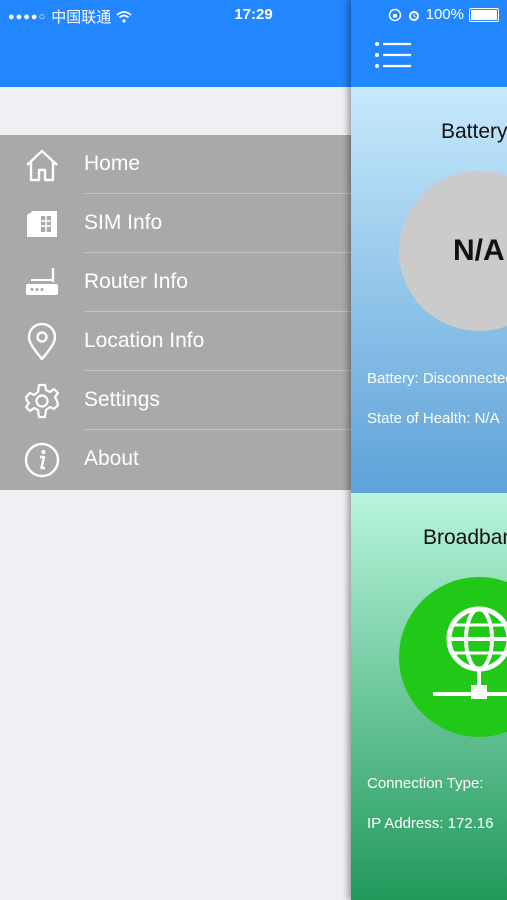  What do you see at coordinates (112, 163) in the screenshot?
I see `menu-item-label: Home` at bounding box center [112, 163].